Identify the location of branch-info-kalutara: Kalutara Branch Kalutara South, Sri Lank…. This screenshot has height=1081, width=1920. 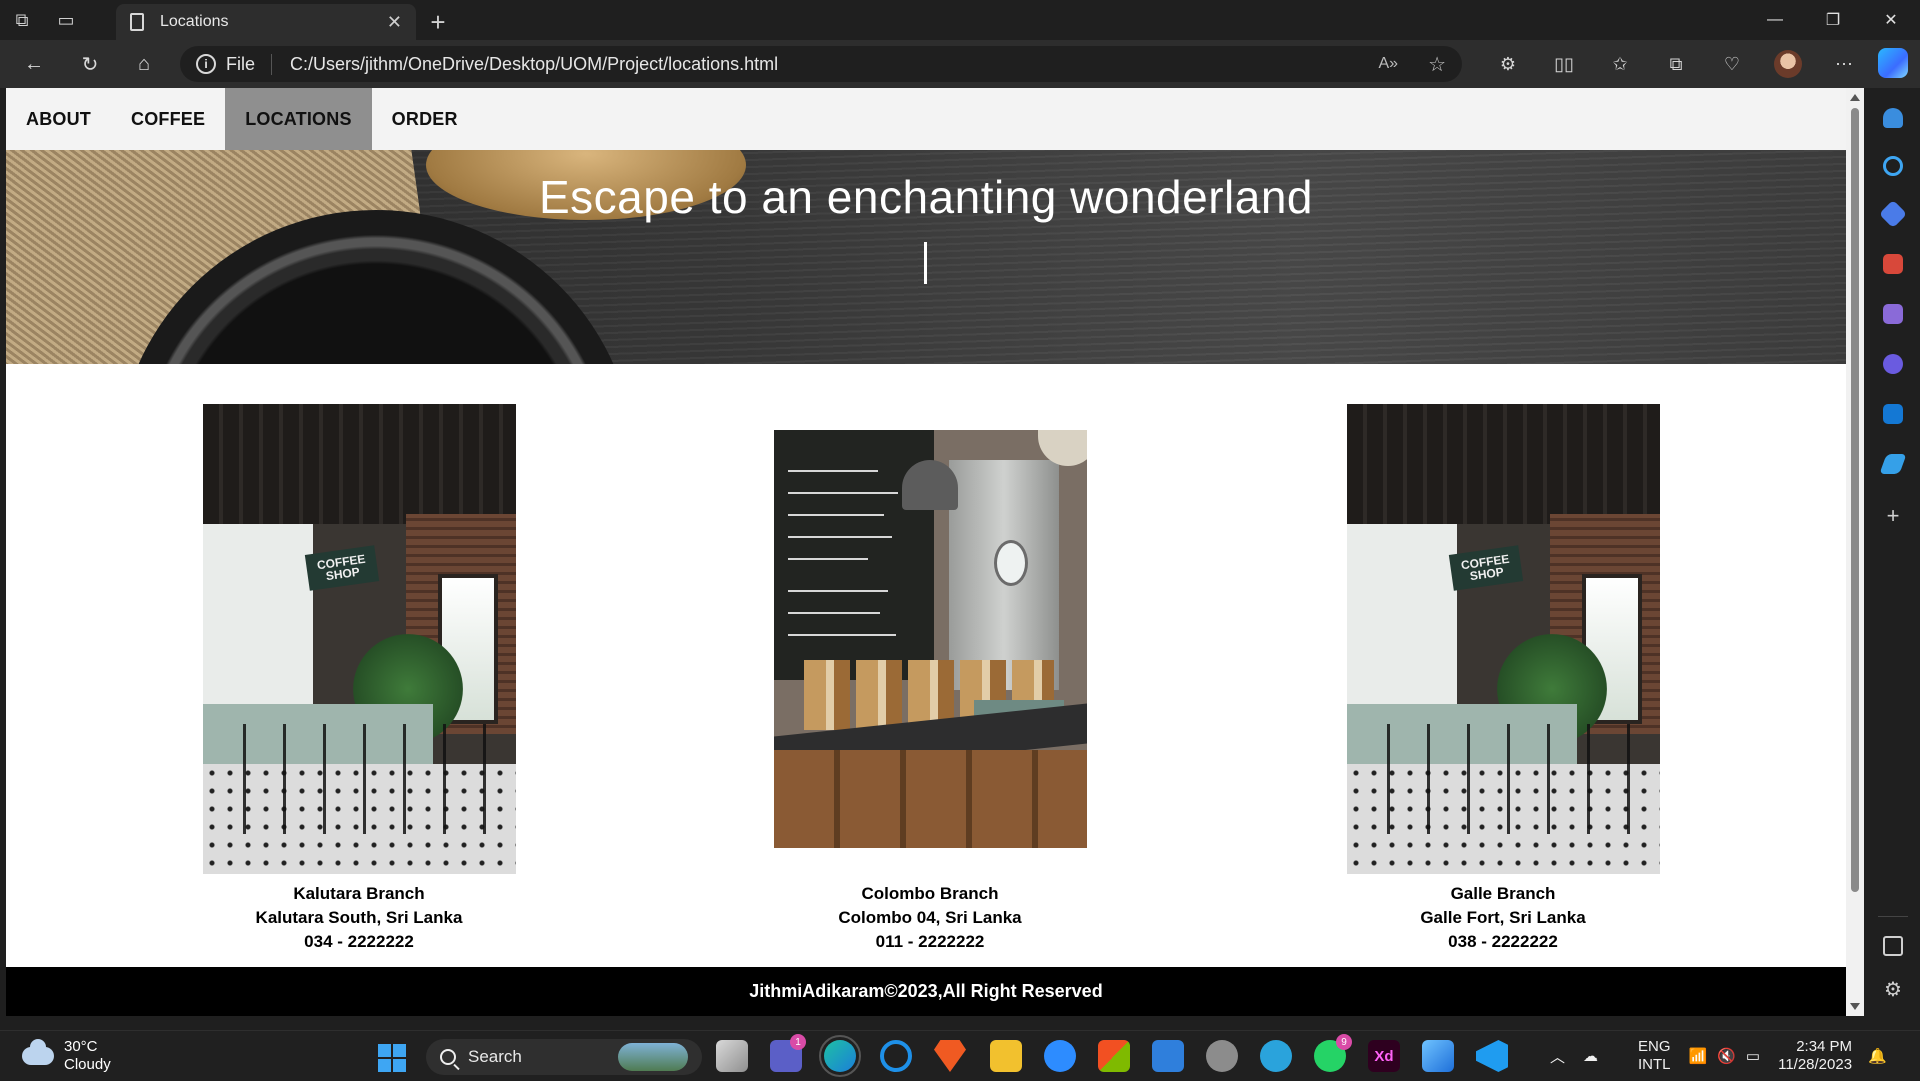
(359, 918).